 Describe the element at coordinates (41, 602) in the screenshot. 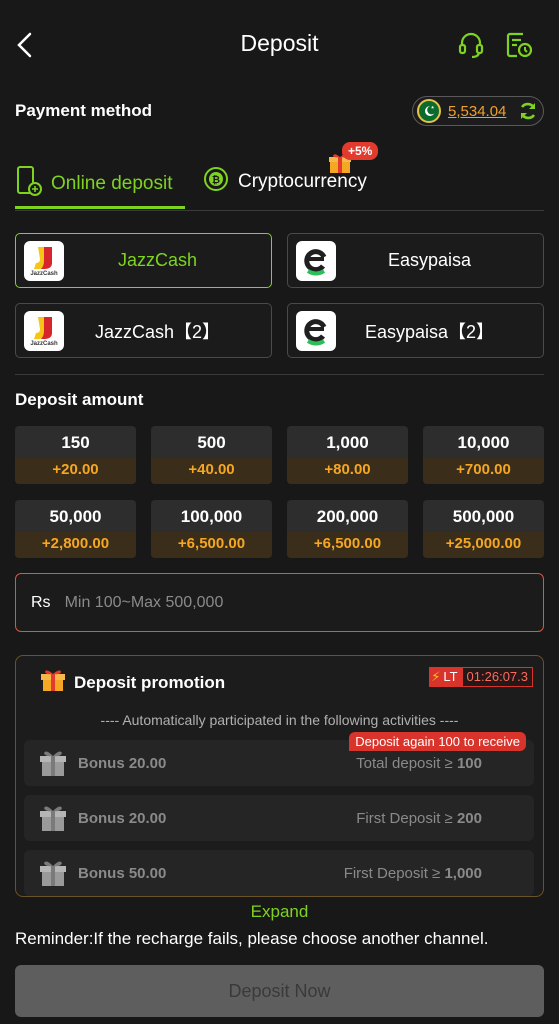

I see `currency-label: Rs` at that location.